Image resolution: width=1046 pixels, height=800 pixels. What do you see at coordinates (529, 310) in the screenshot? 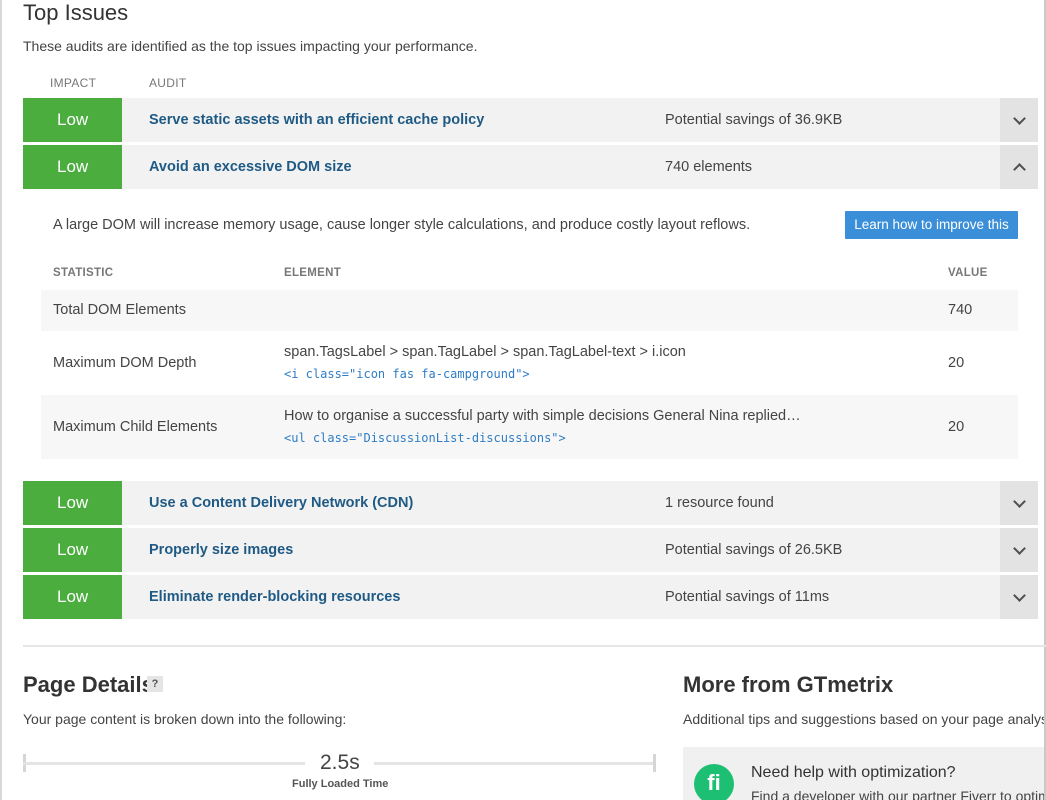
I see `table-row: Total DOM Elements 740` at bounding box center [529, 310].